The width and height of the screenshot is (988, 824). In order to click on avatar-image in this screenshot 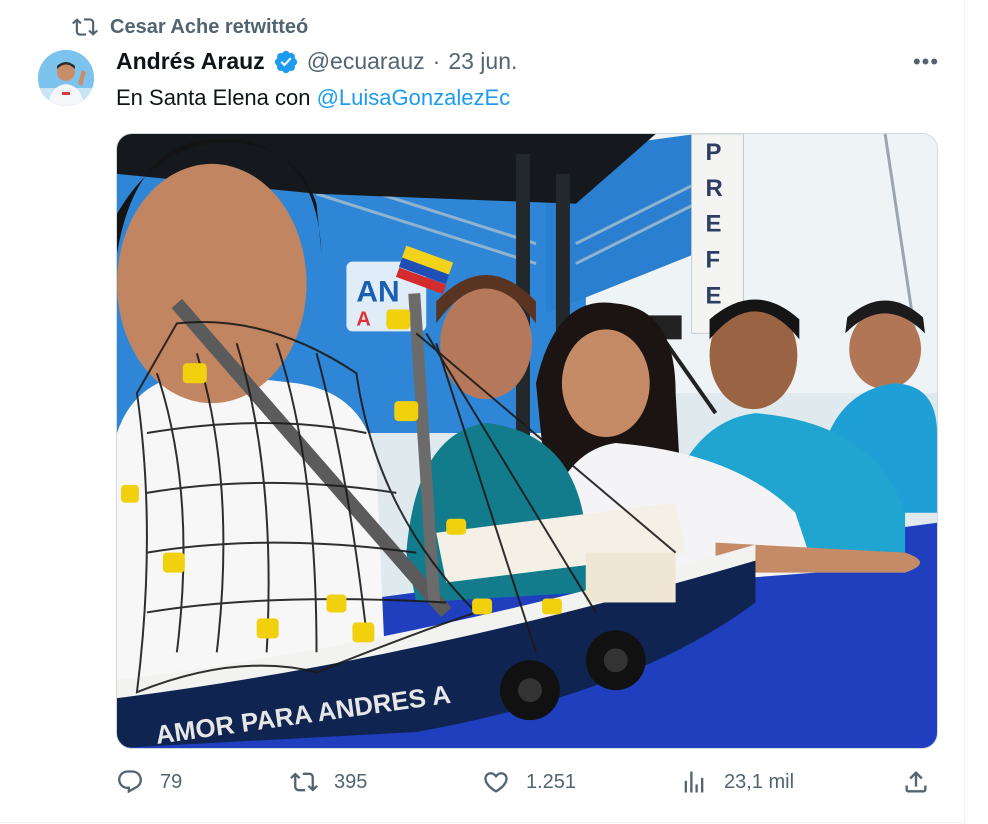, I will do `click(66, 78)`.